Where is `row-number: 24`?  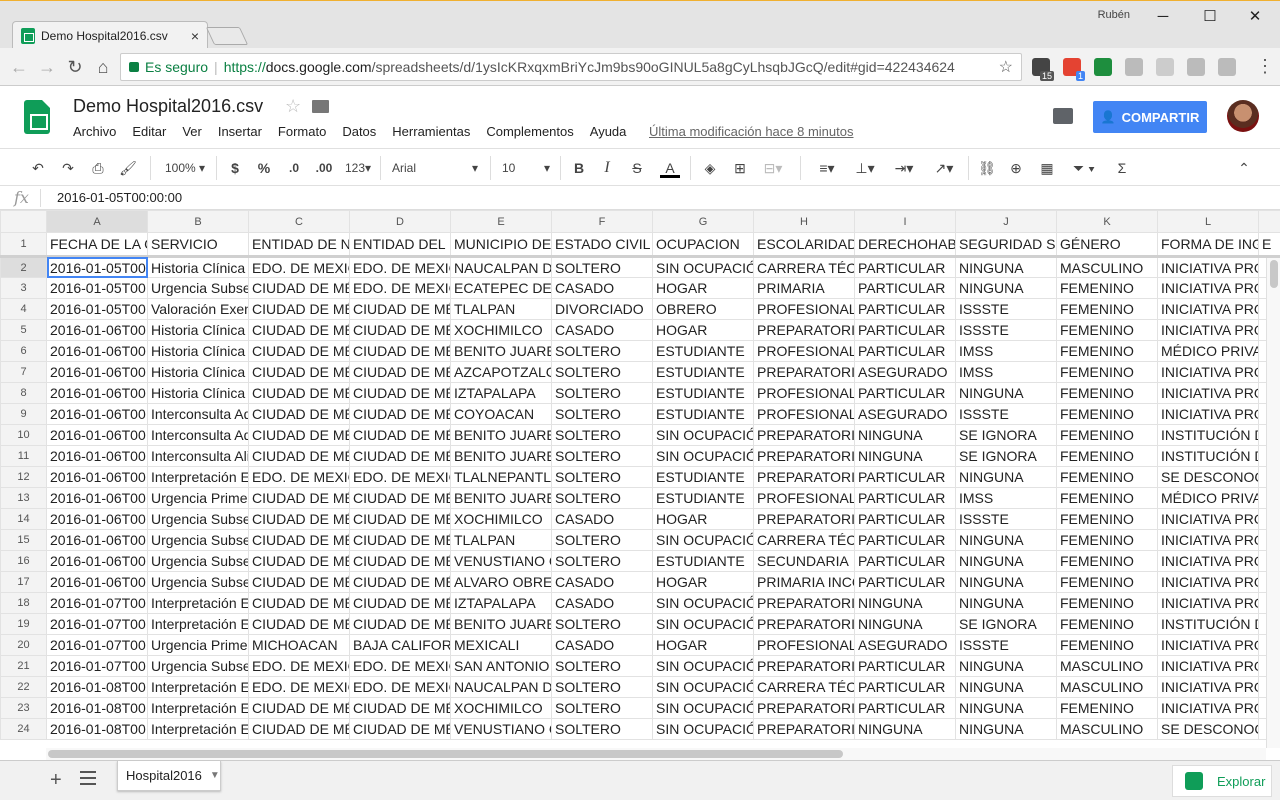 row-number: 24 is located at coordinates (23, 729).